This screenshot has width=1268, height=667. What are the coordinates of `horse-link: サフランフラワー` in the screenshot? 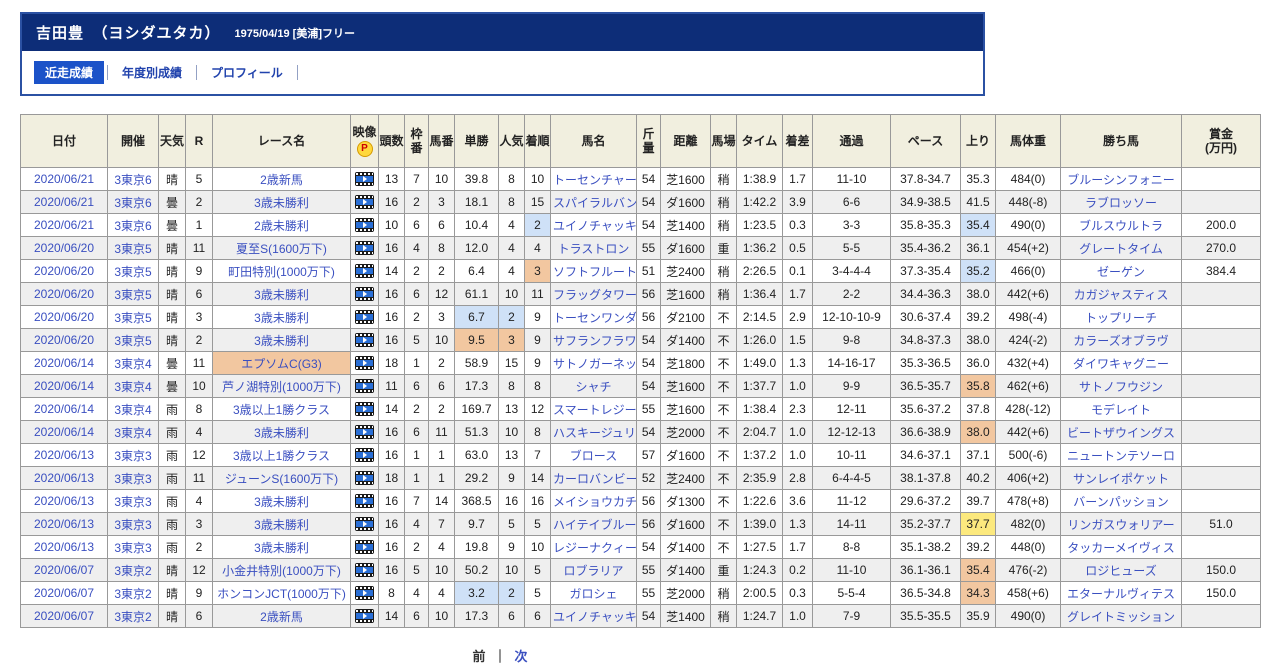 It's located at (594, 341).